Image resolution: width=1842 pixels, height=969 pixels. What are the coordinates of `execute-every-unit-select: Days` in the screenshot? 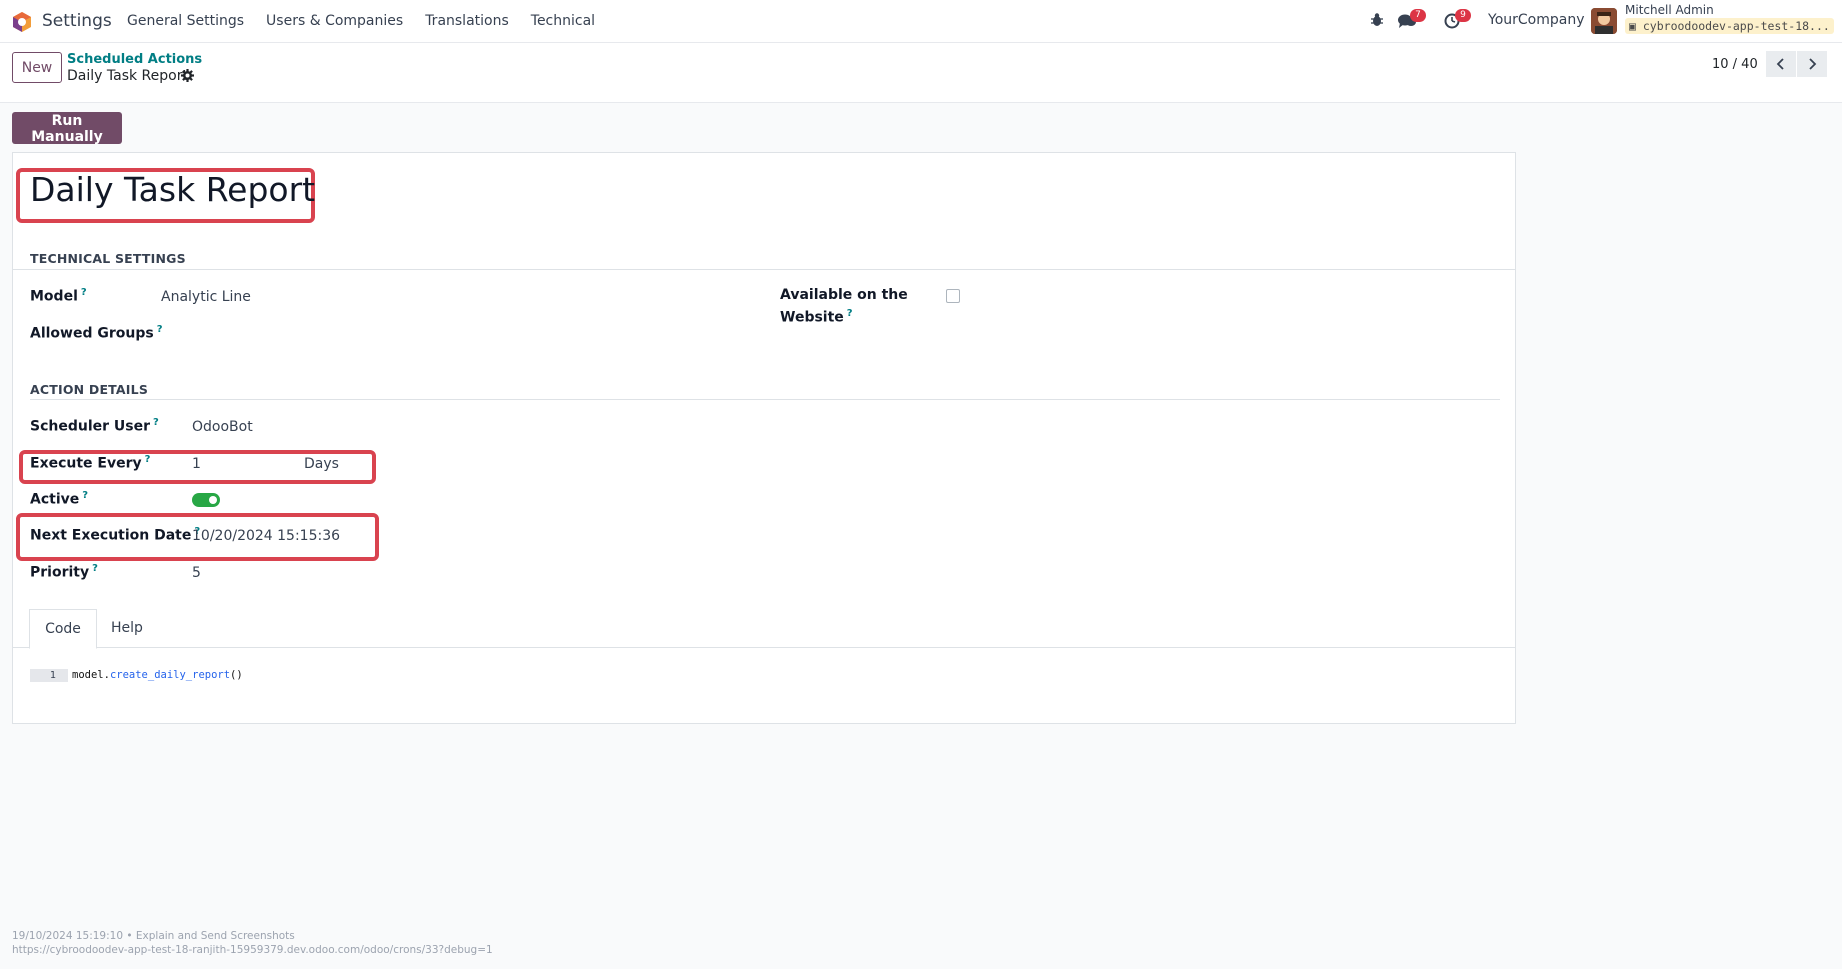 It's located at (321, 464).